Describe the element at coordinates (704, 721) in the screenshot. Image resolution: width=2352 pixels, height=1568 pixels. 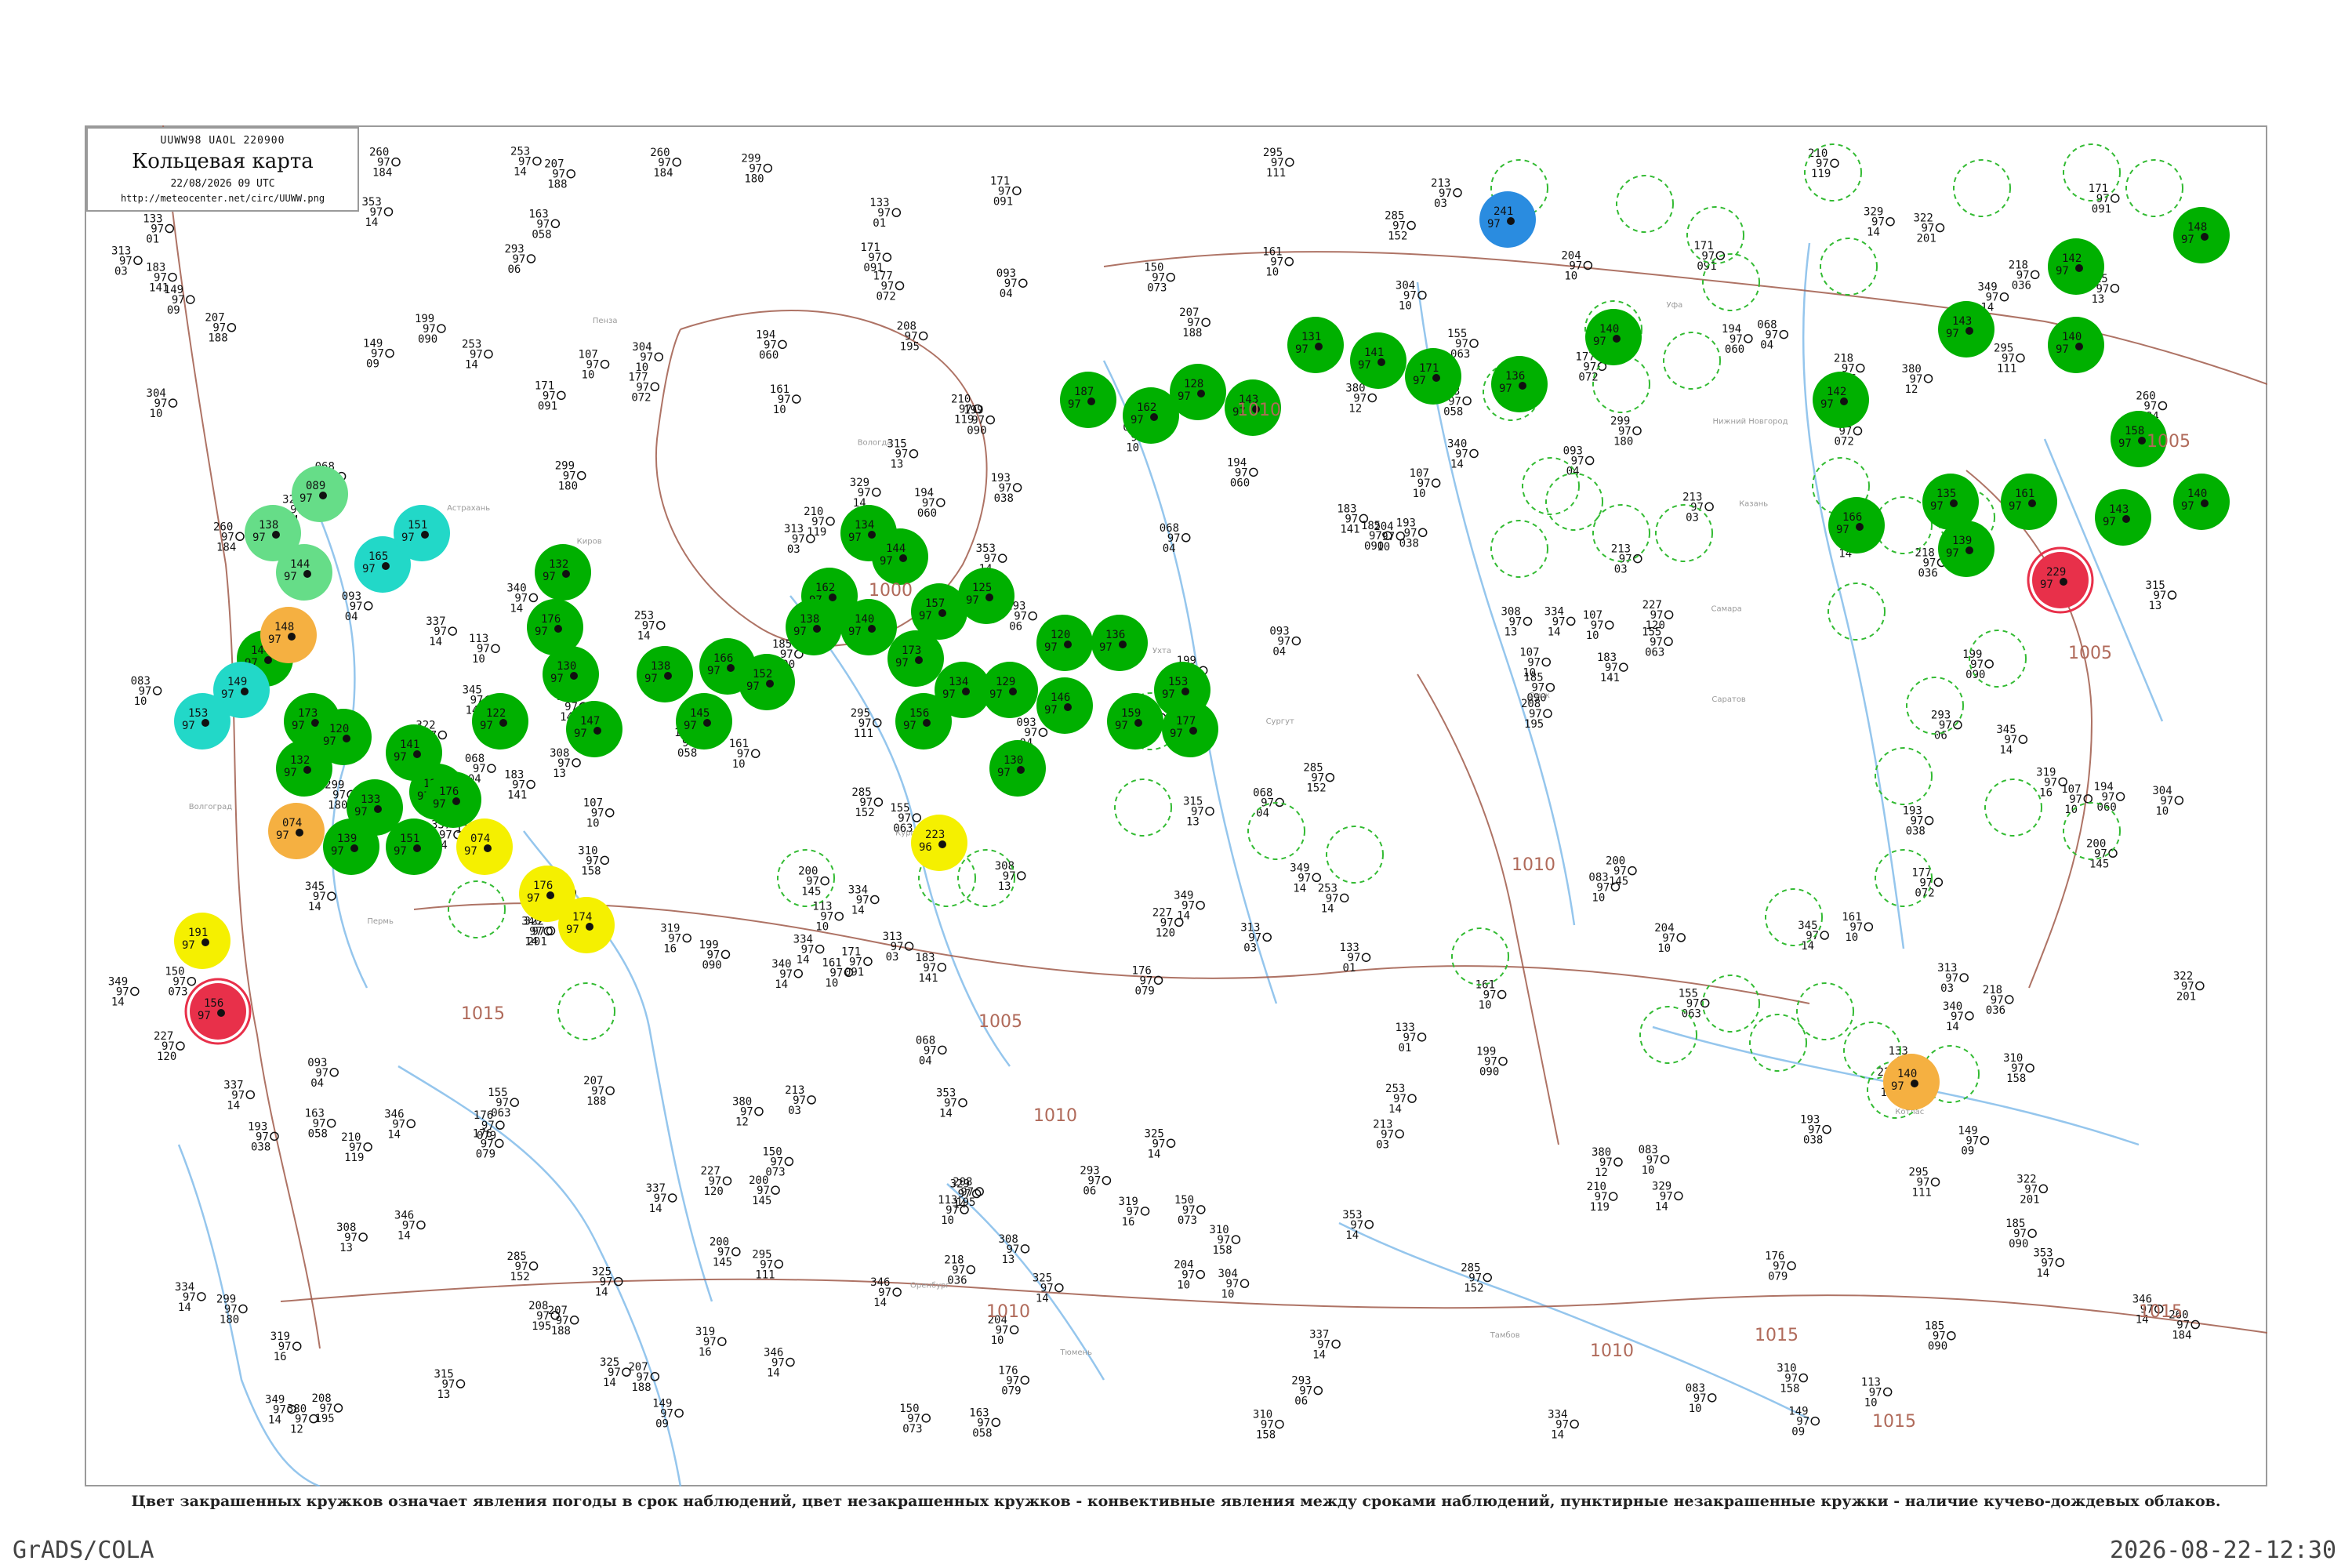
I see `weather-phenomenon-circle: 14597` at that location.